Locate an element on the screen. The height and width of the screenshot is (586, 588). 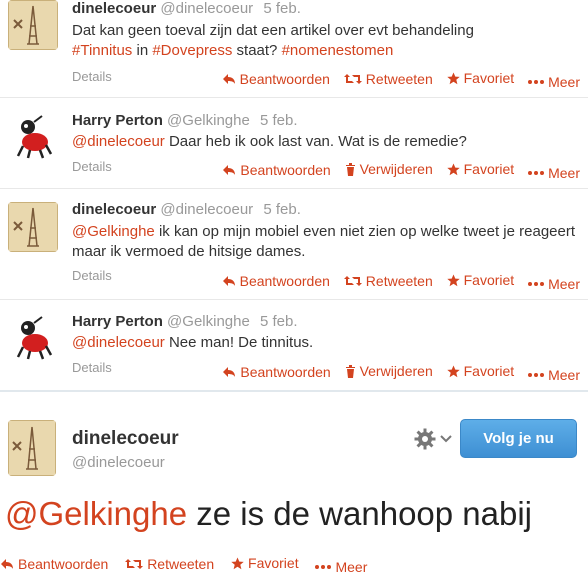
hashtag-link: #nomenestomen is located at coordinates (338, 50).